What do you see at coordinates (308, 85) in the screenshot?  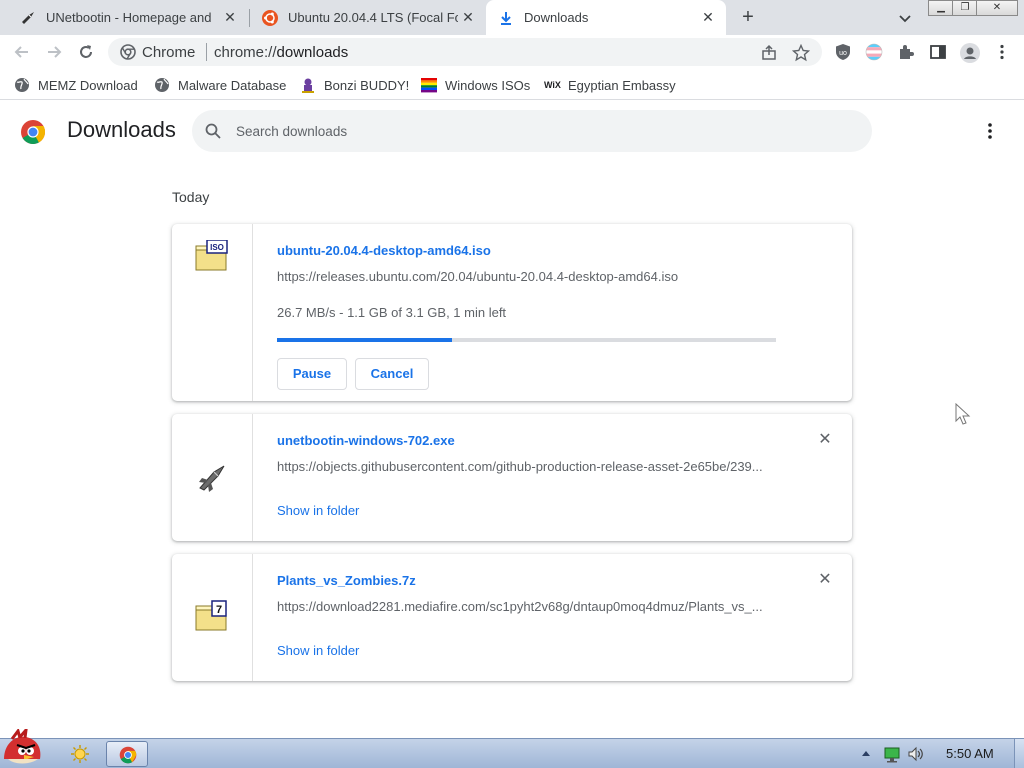 I see `bonzi-icon` at bounding box center [308, 85].